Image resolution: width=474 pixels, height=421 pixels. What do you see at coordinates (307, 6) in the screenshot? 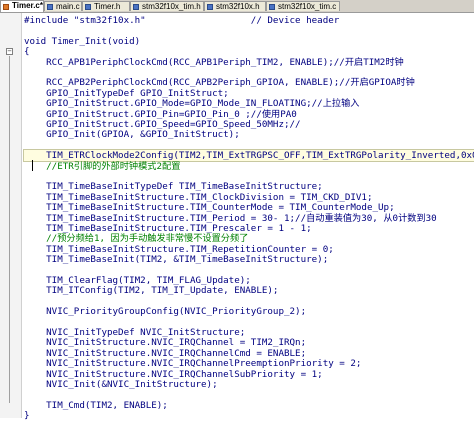
I see `tab-label: stm32f10x_tim.c` at bounding box center [307, 6].